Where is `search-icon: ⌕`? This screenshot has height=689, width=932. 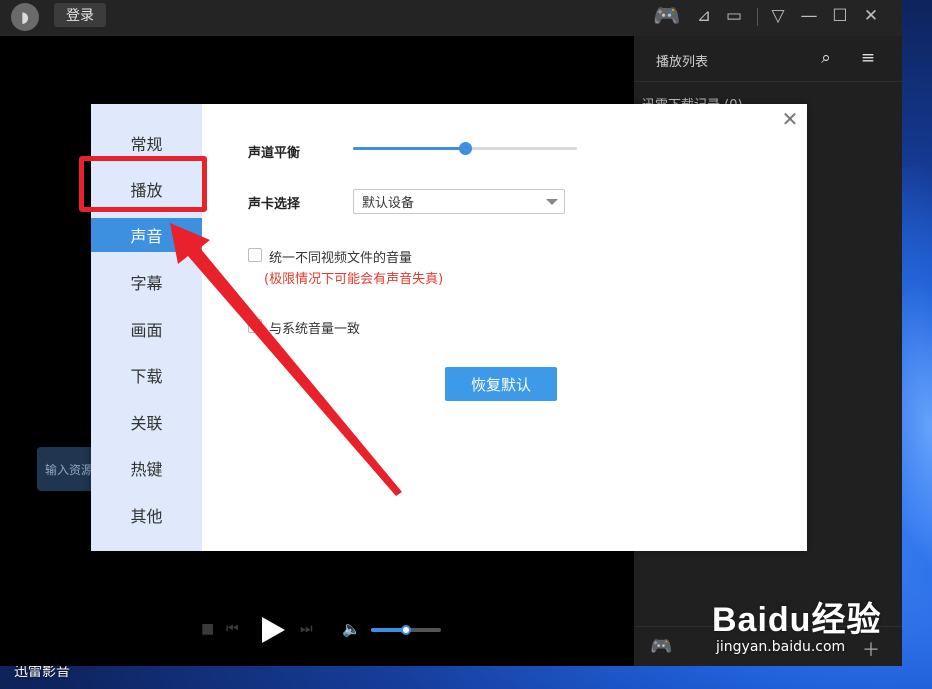 search-icon: ⌕ is located at coordinates (826, 58).